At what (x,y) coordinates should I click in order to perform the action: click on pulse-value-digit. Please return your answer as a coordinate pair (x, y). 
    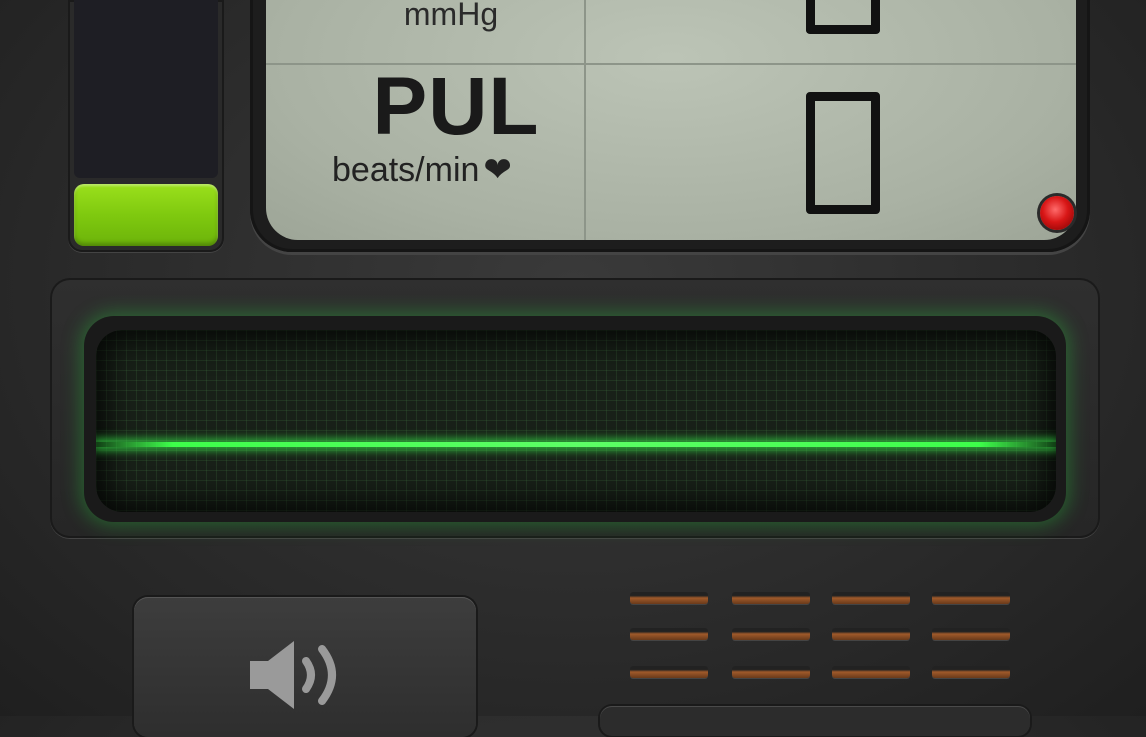
    Looking at the image, I should click on (843, 153).